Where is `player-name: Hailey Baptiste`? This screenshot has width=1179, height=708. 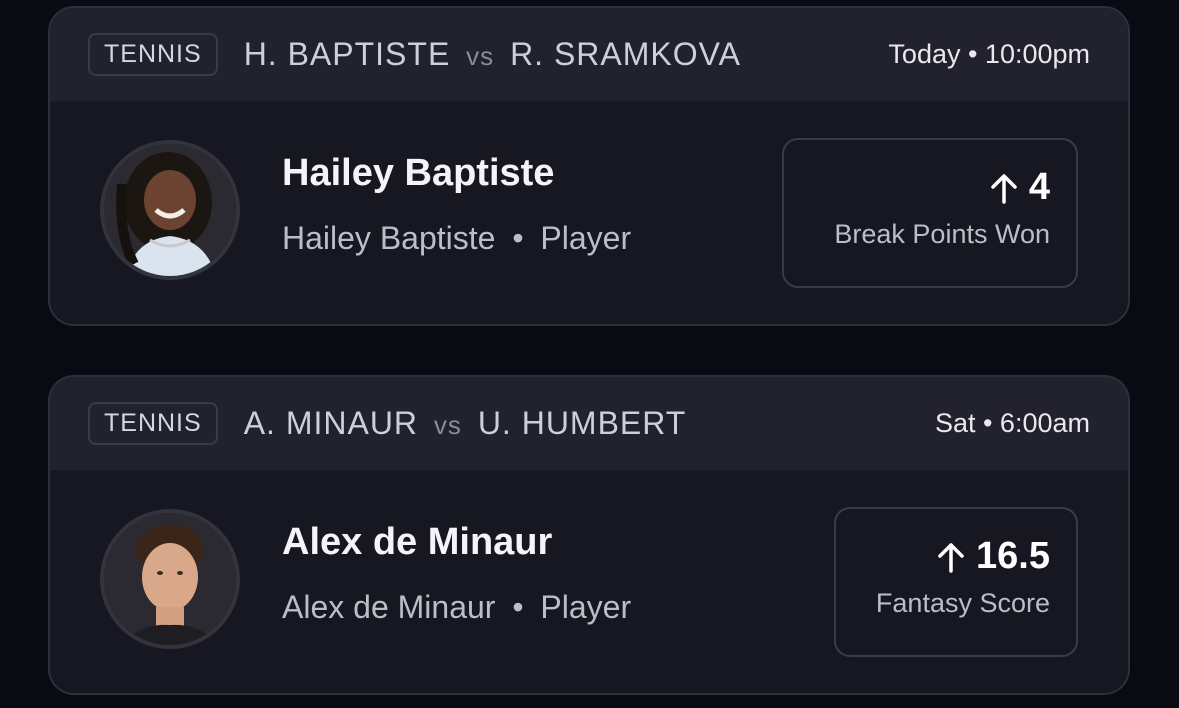 player-name: Hailey Baptiste is located at coordinates (418, 173).